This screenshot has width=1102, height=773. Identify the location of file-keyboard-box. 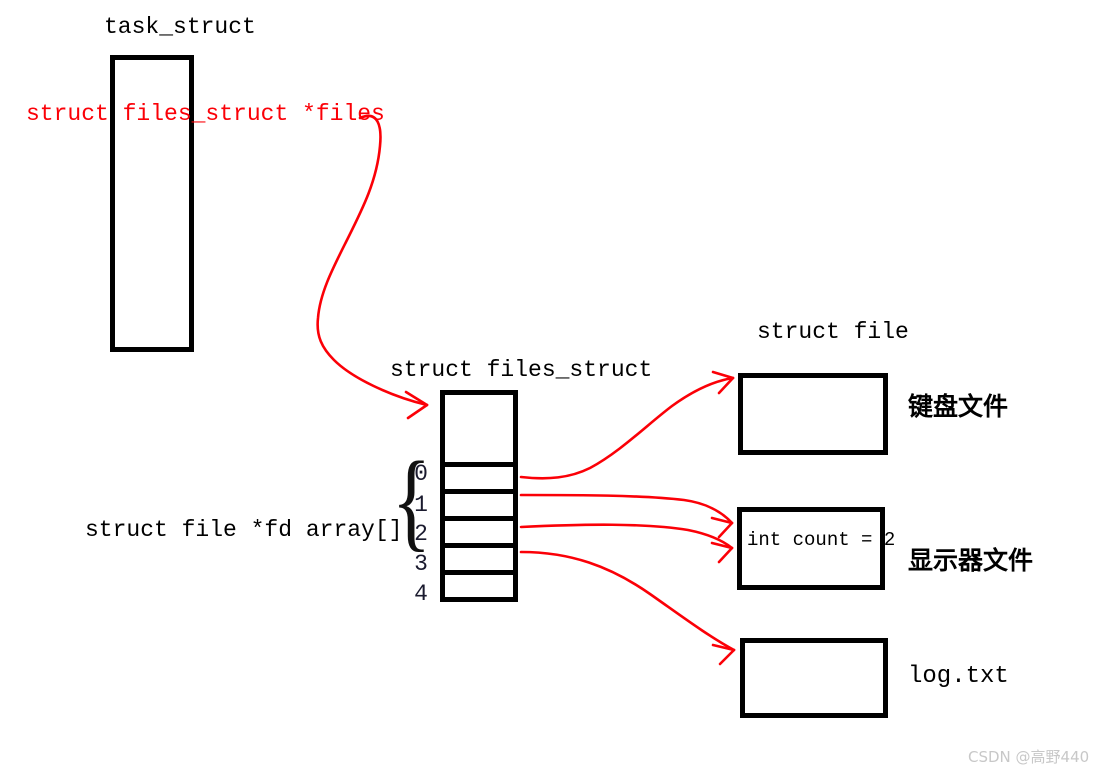
(813, 414).